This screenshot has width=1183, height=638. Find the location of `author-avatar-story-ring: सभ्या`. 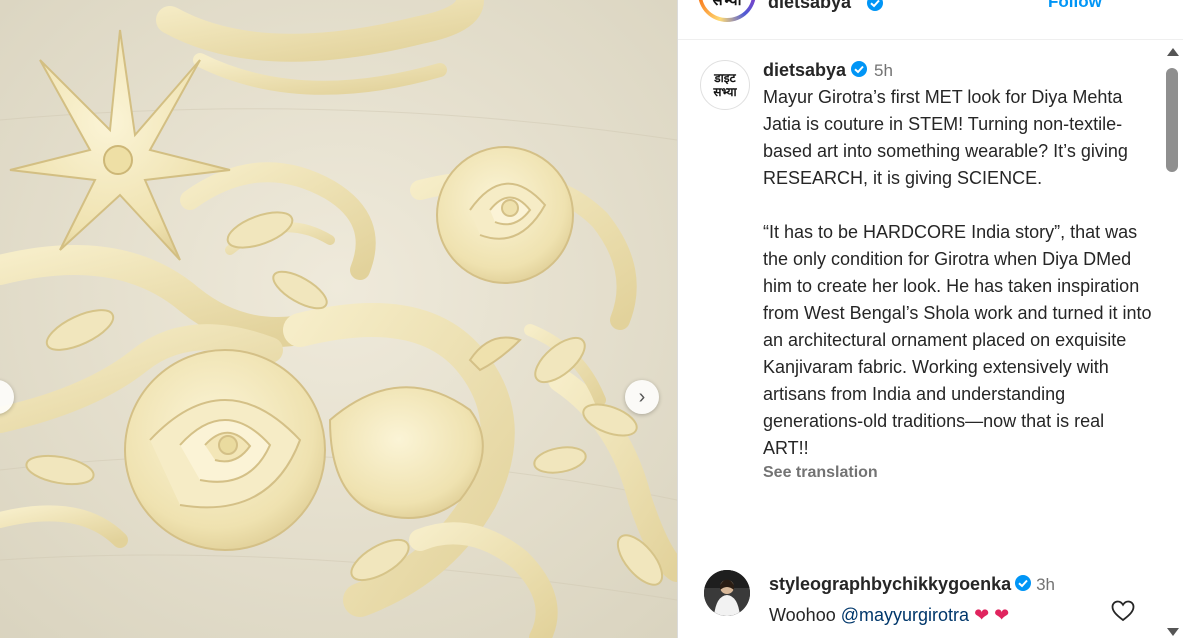

author-avatar-story-ring: सभ्या is located at coordinates (727, 11).